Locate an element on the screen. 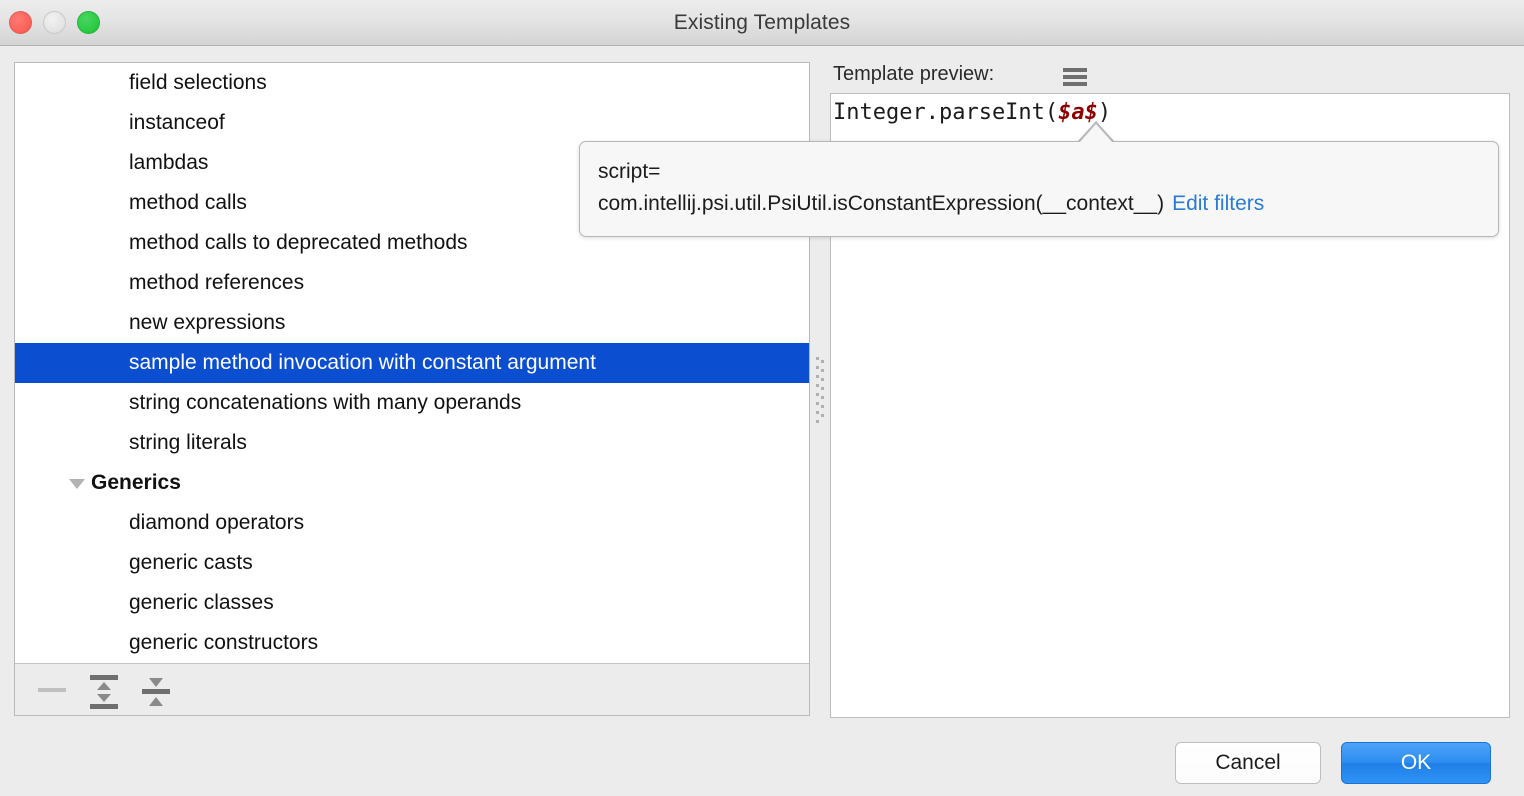  list-item: new expressions is located at coordinates (412, 323).